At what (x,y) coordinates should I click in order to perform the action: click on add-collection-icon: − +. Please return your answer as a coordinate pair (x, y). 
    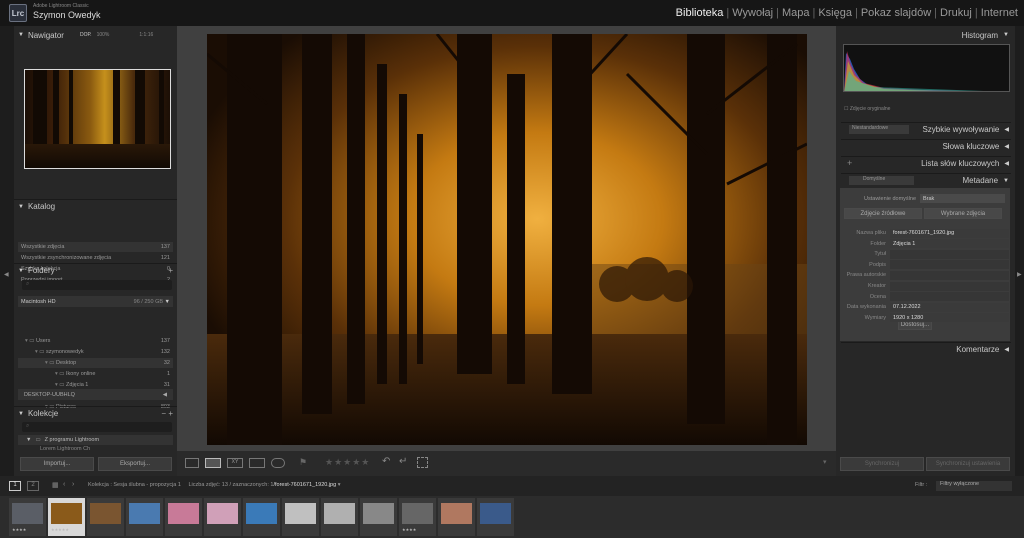
    Looking at the image, I should click on (167, 413).